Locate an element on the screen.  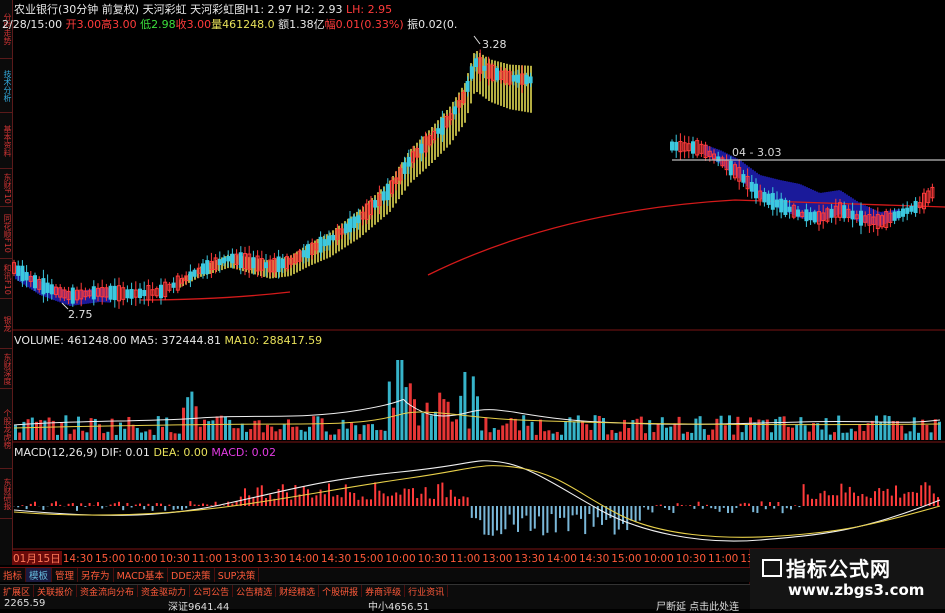
extension-tab-1: 关联报价 is located at coordinates (56, 591).